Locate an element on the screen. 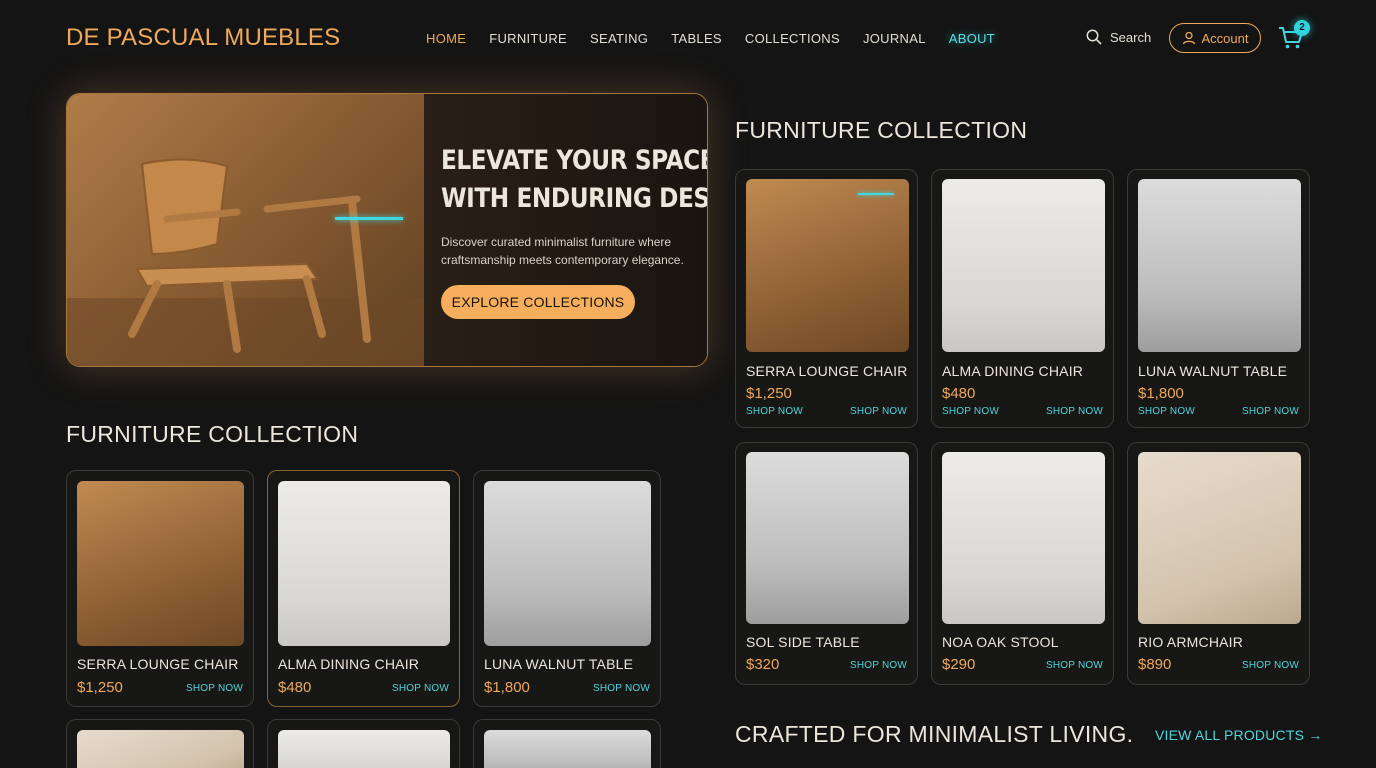  accent-line is located at coordinates (876, 194).